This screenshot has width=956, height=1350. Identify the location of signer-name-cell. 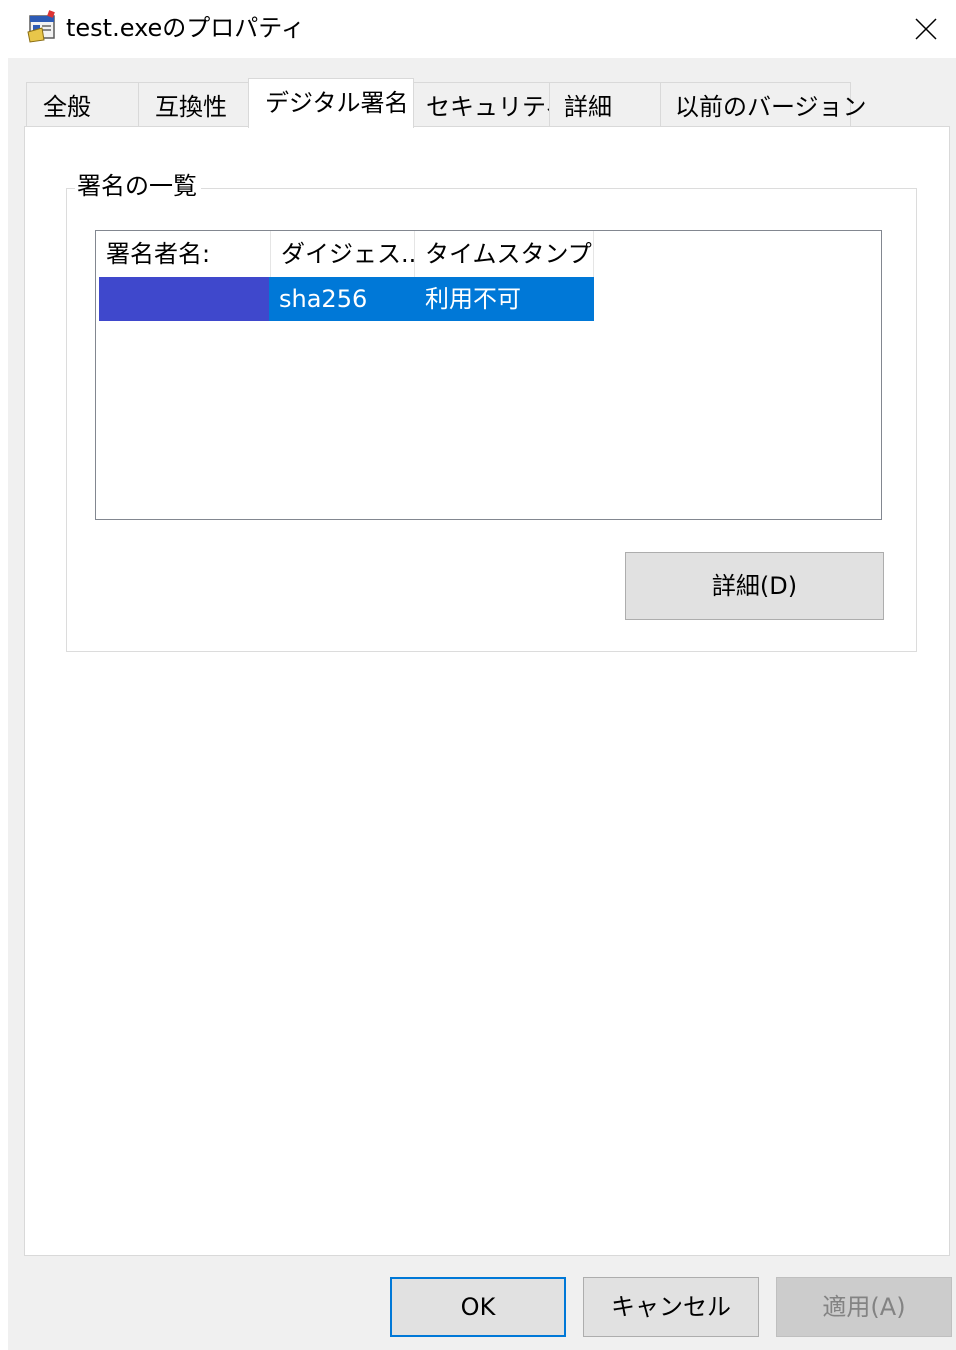
(184, 299).